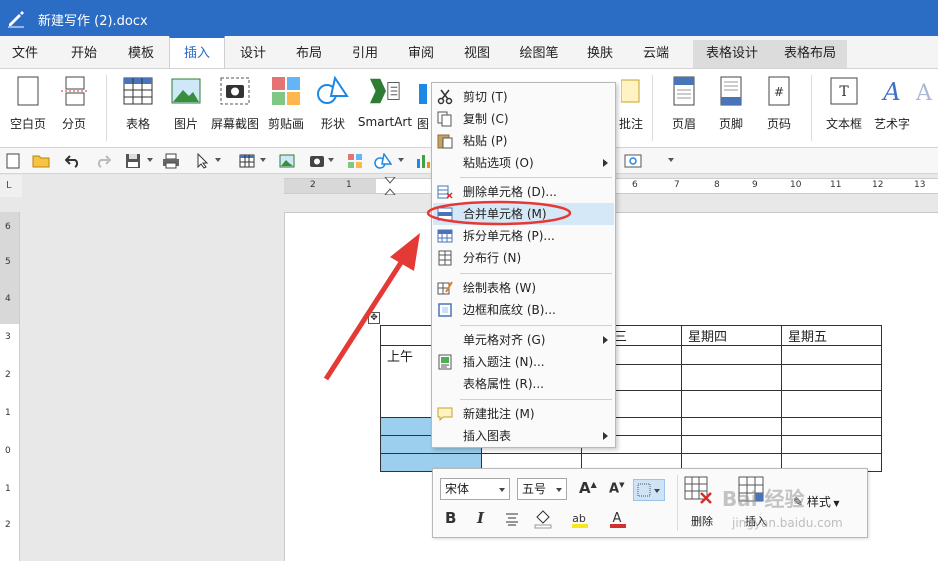 Image resolution: width=938 pixels, height=561 pixels. I want to click on more-insert-button: A, so click(925, 108).